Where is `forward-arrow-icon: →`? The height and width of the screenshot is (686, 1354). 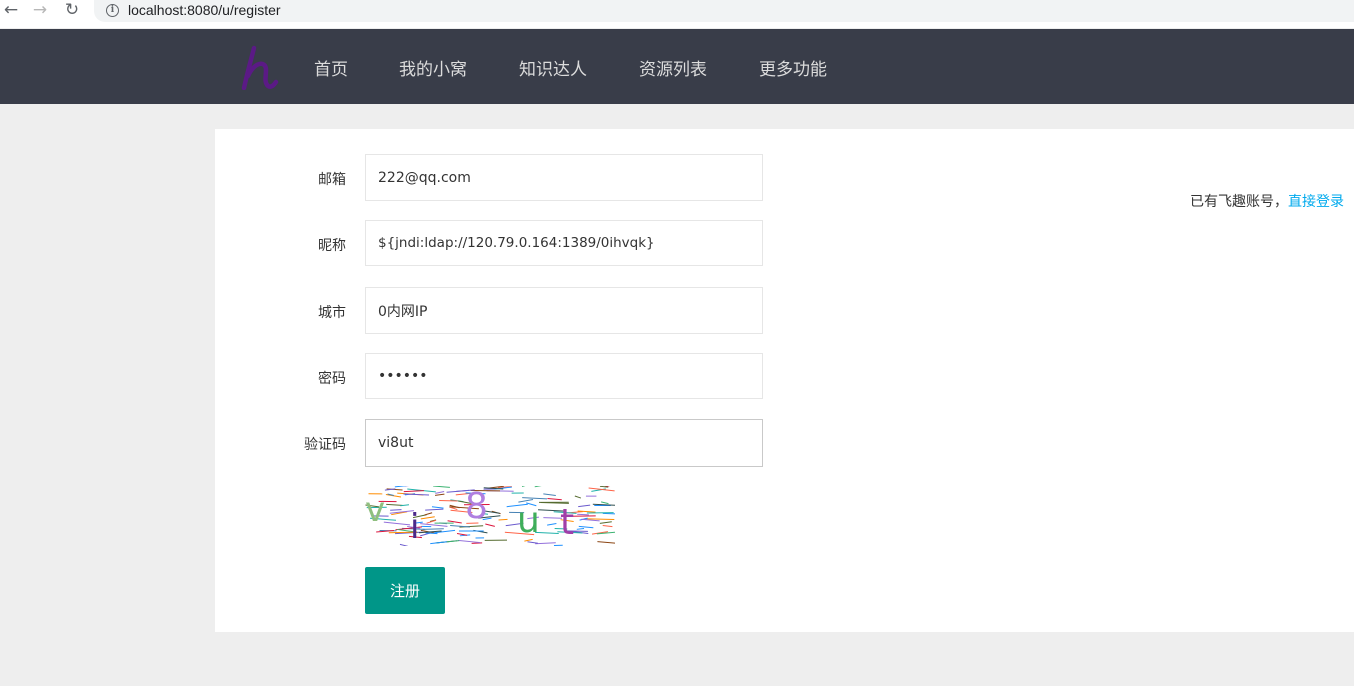 forward-arrow-icon: → is located at coordinates (40, 11).